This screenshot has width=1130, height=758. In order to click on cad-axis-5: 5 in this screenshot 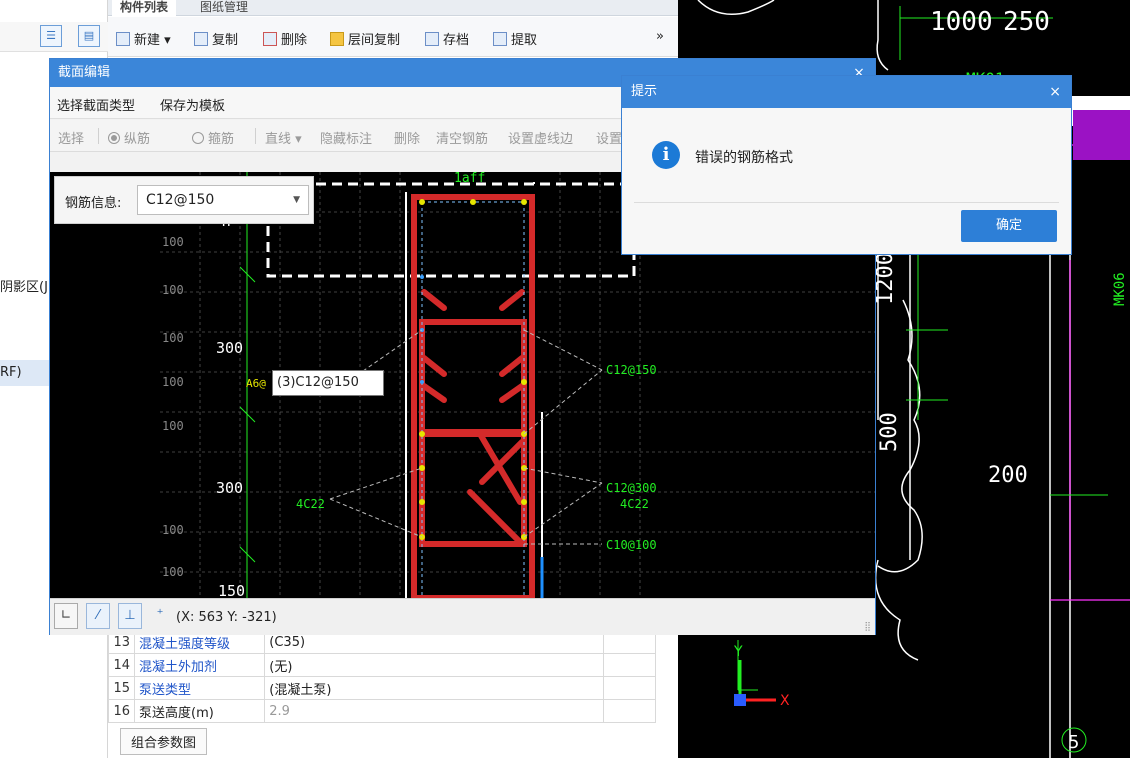, I will do `click(1073, 742)`.